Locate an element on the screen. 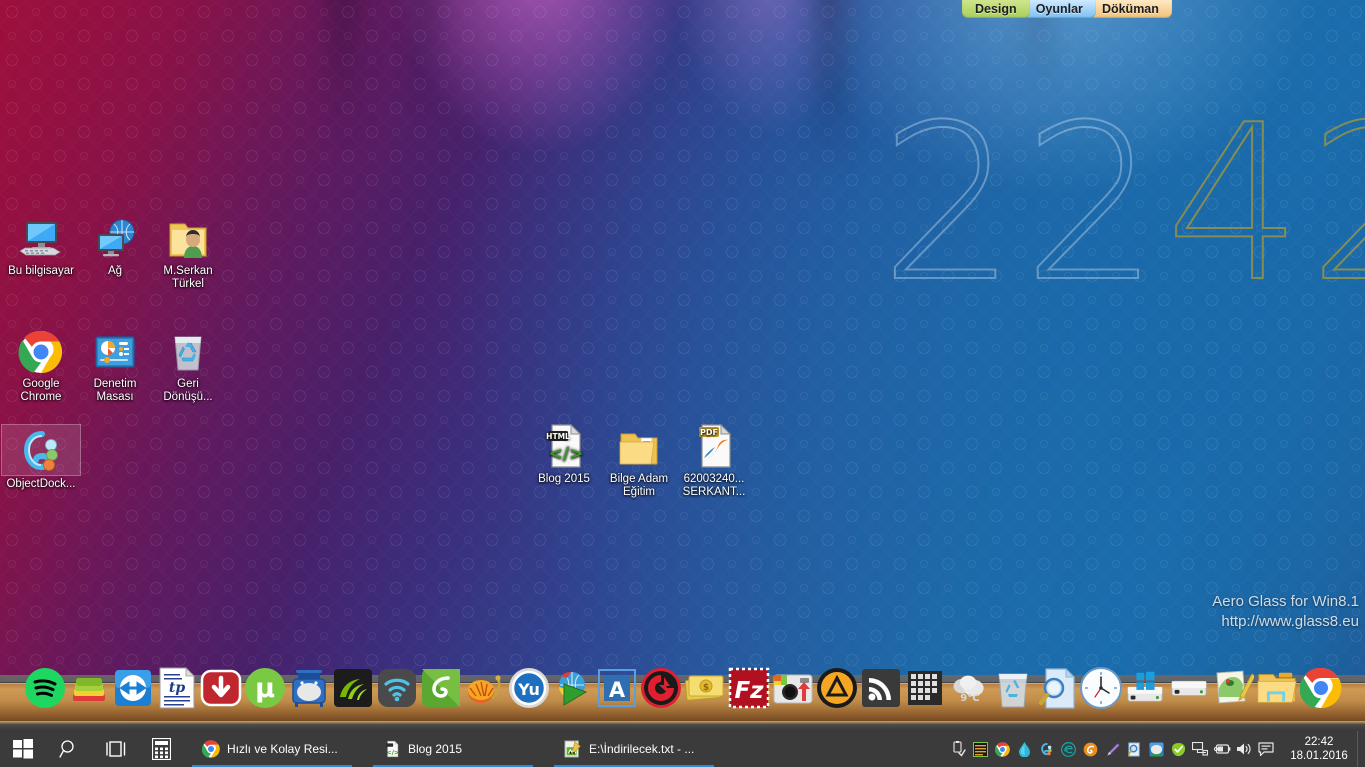 This screenshot has height=767, width=1365. desktop-icon-label: Blog 2015 is located at coordinates (564, 479).